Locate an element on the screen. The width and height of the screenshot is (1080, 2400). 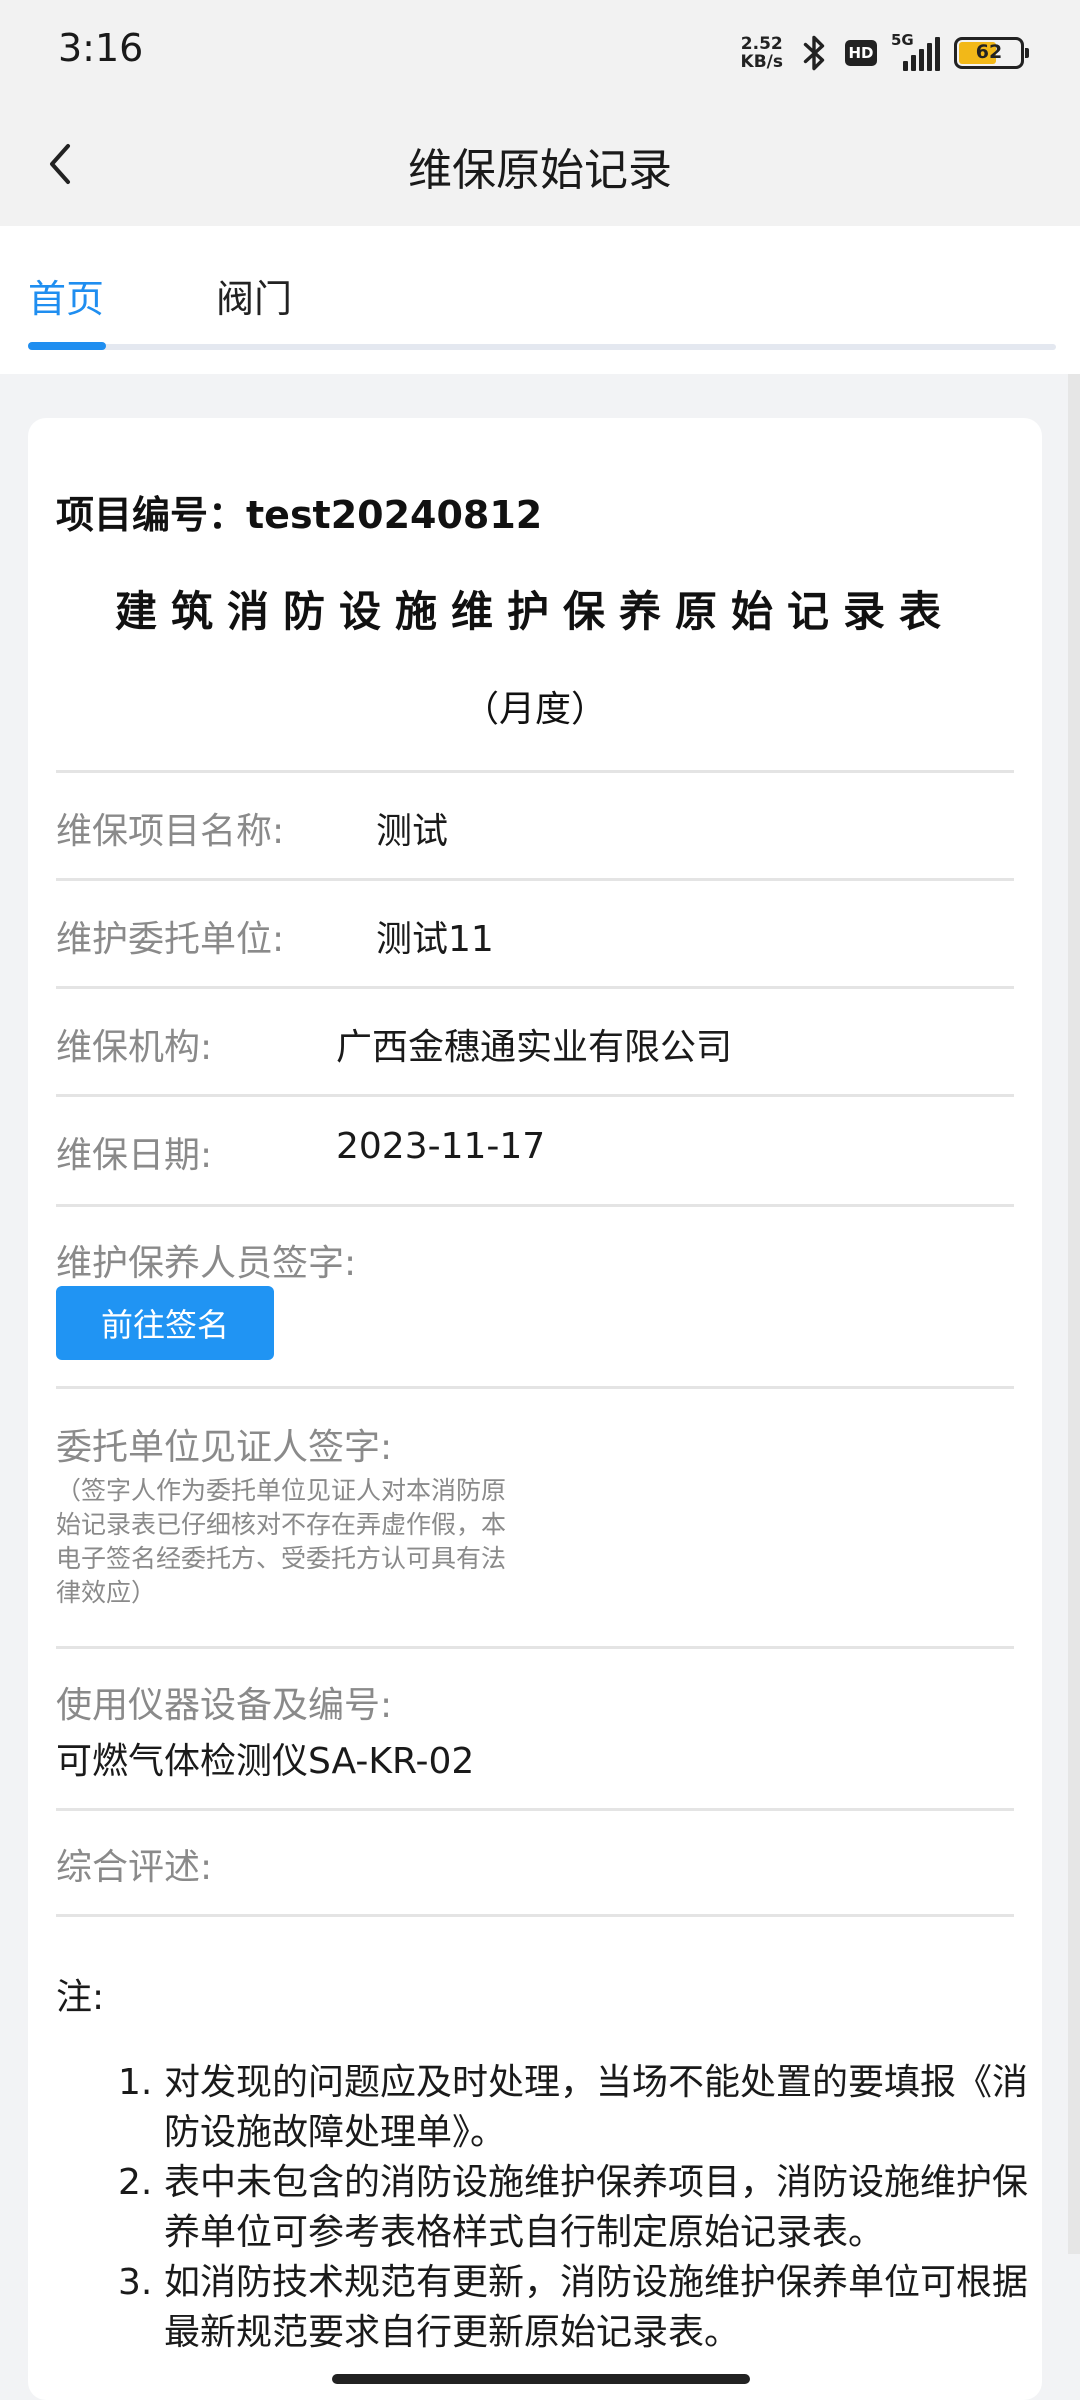
tab-track is located at coordinates (542, 347).